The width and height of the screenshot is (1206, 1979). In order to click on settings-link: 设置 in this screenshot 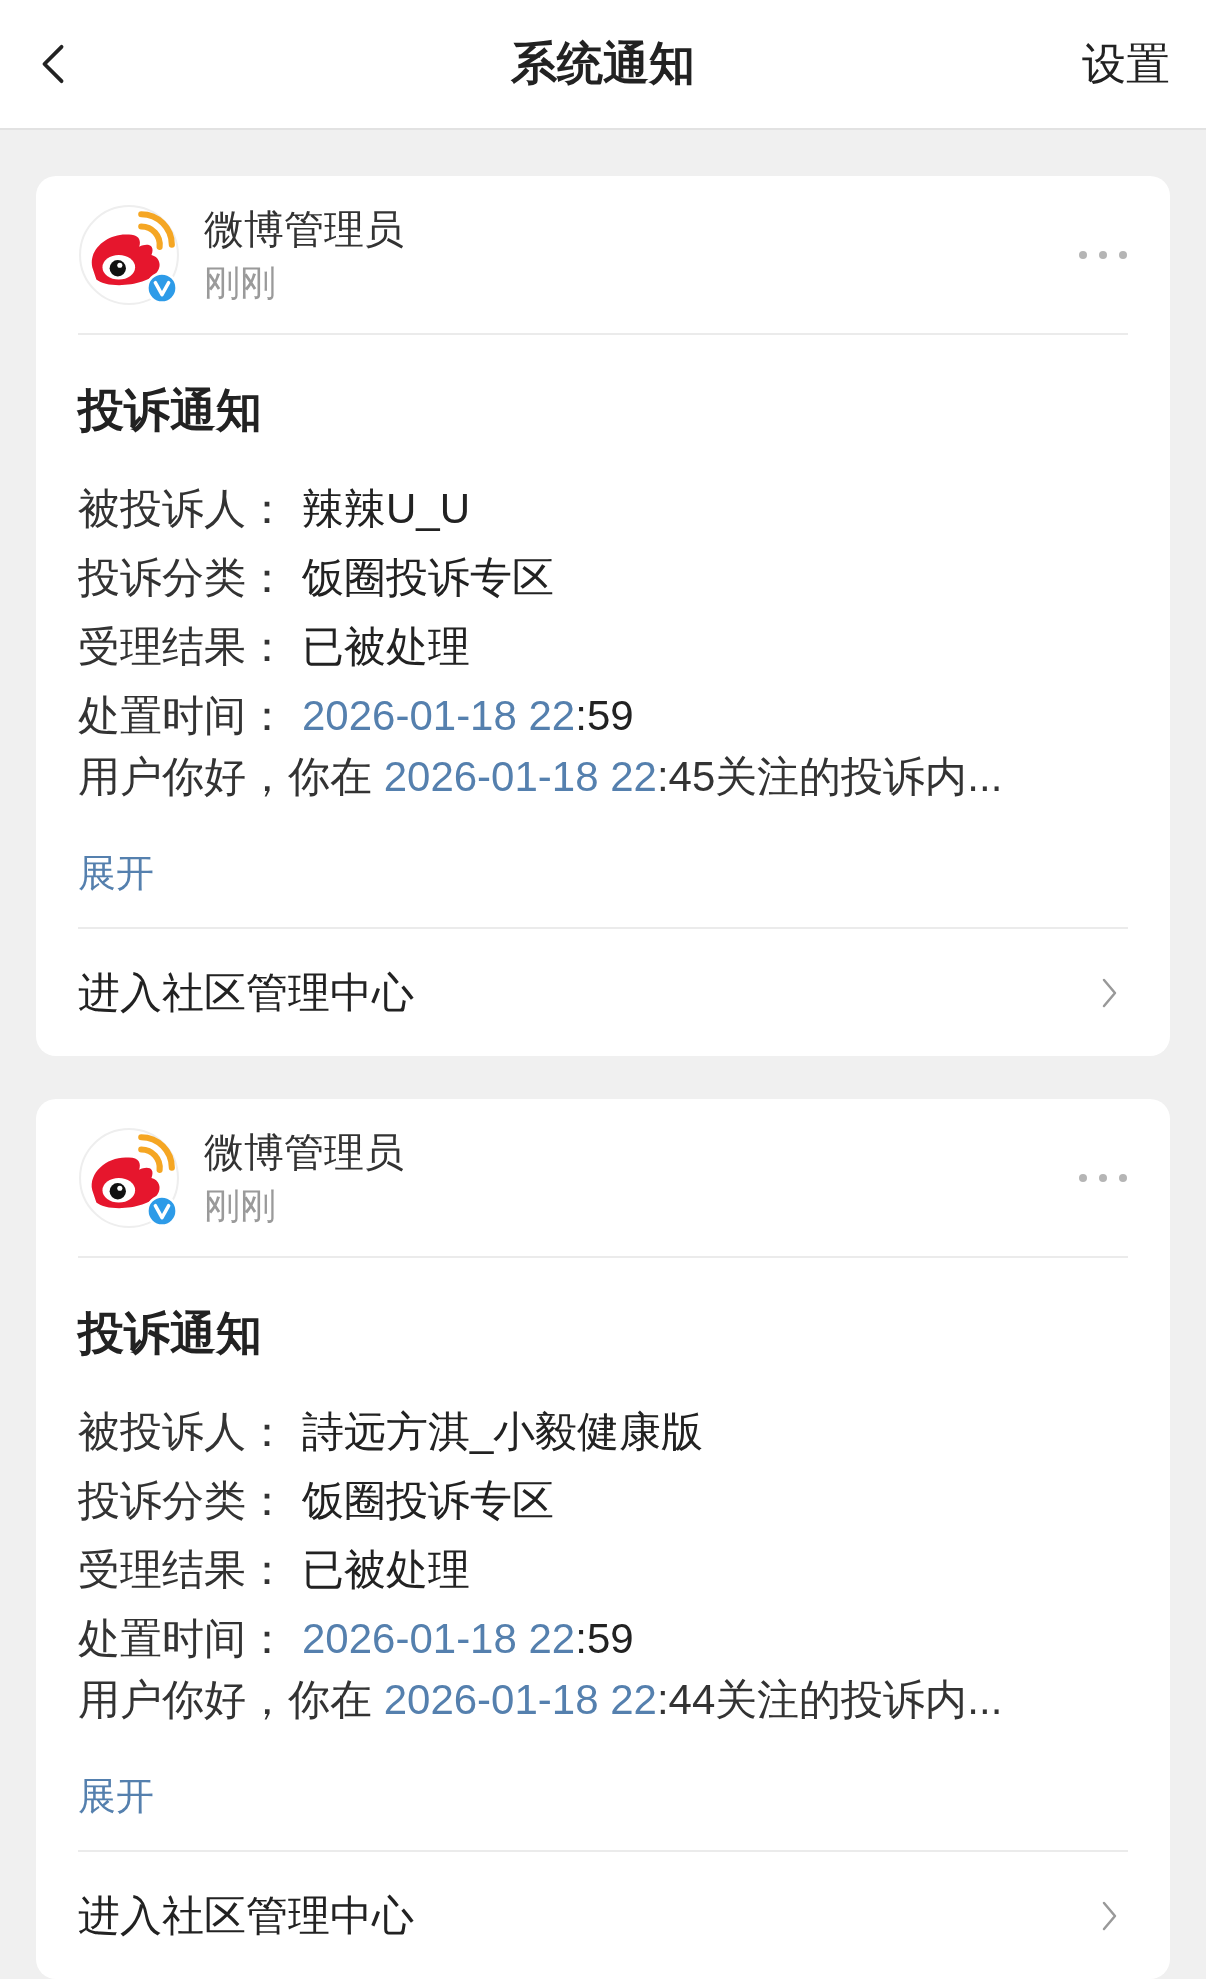, I will do `click(1126, 64)`.